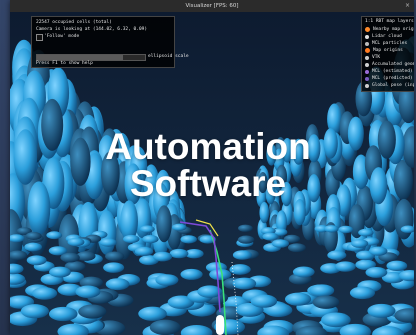  Describe the element at coordinates (407, 6) in the screenshot. I see `close-icon: ×` at that location.